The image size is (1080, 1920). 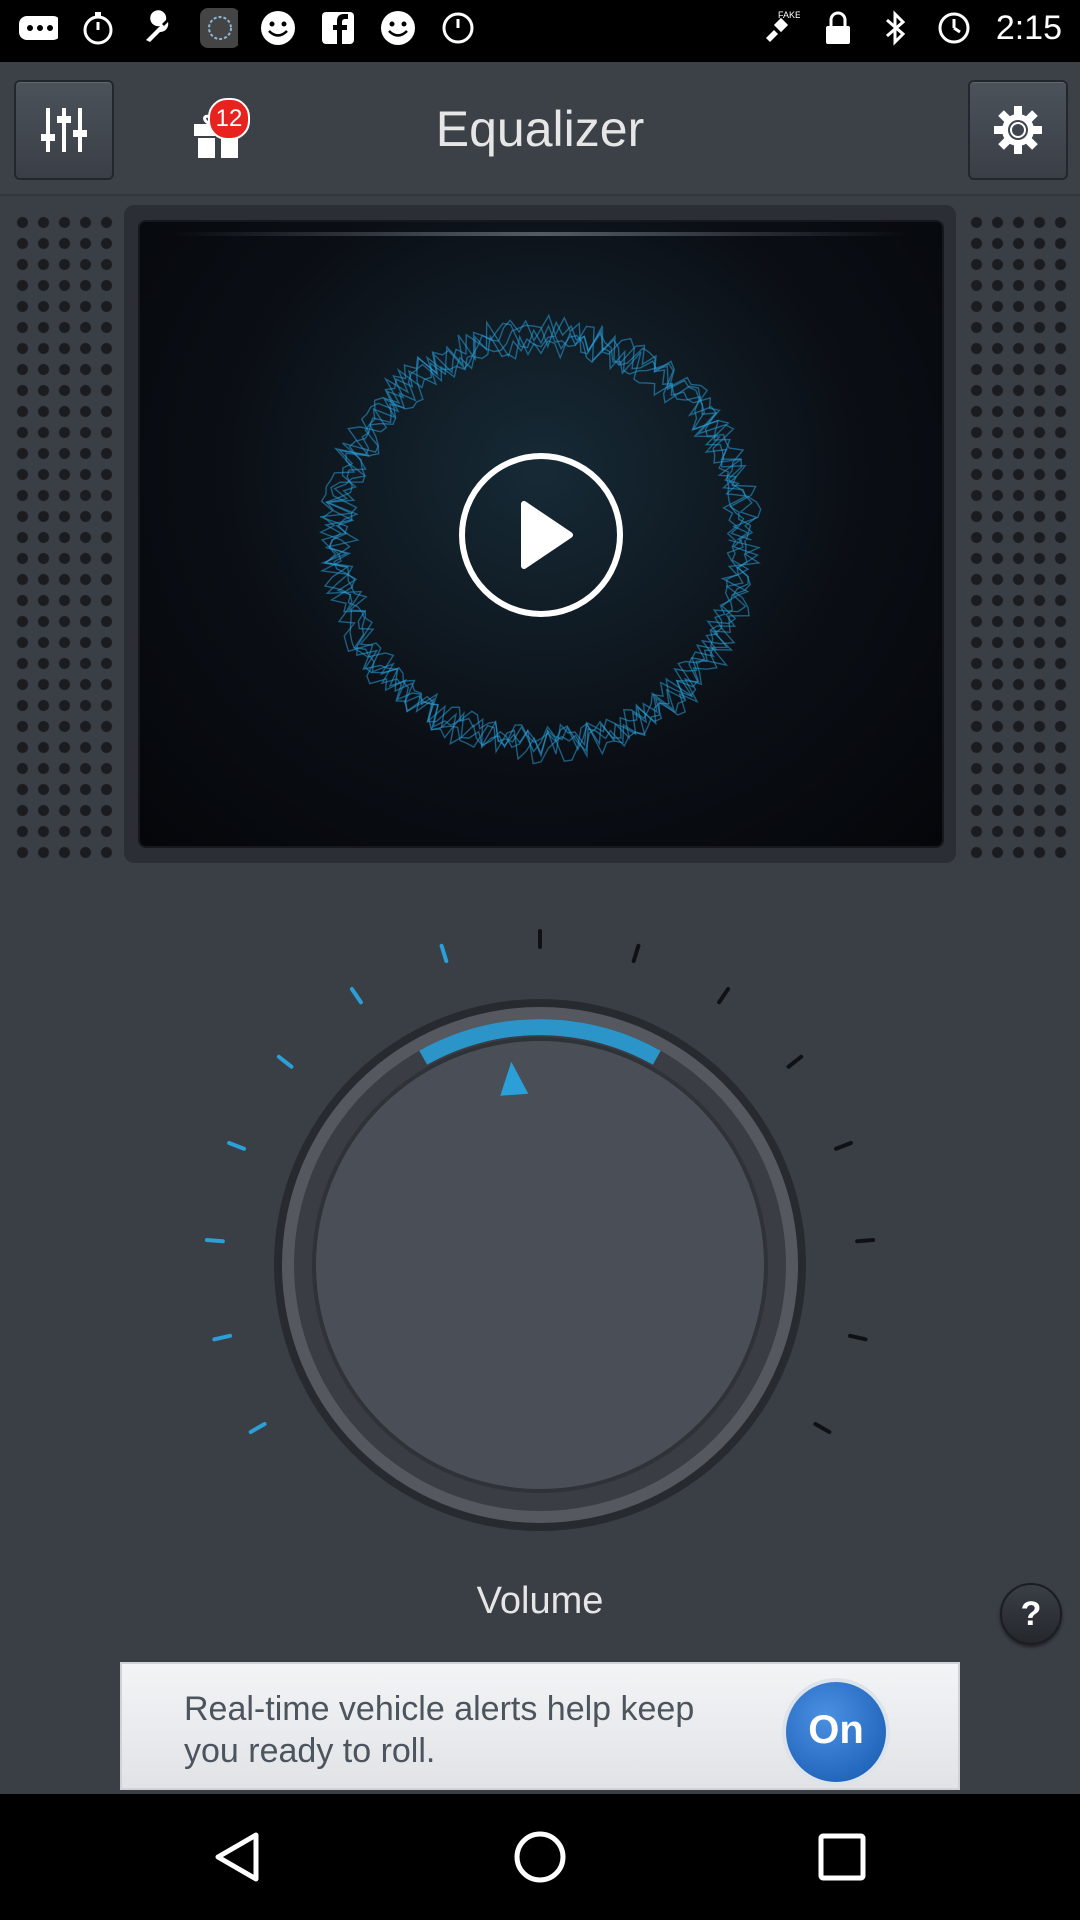 I want to click on back-button, so click(x=238, y=1857).